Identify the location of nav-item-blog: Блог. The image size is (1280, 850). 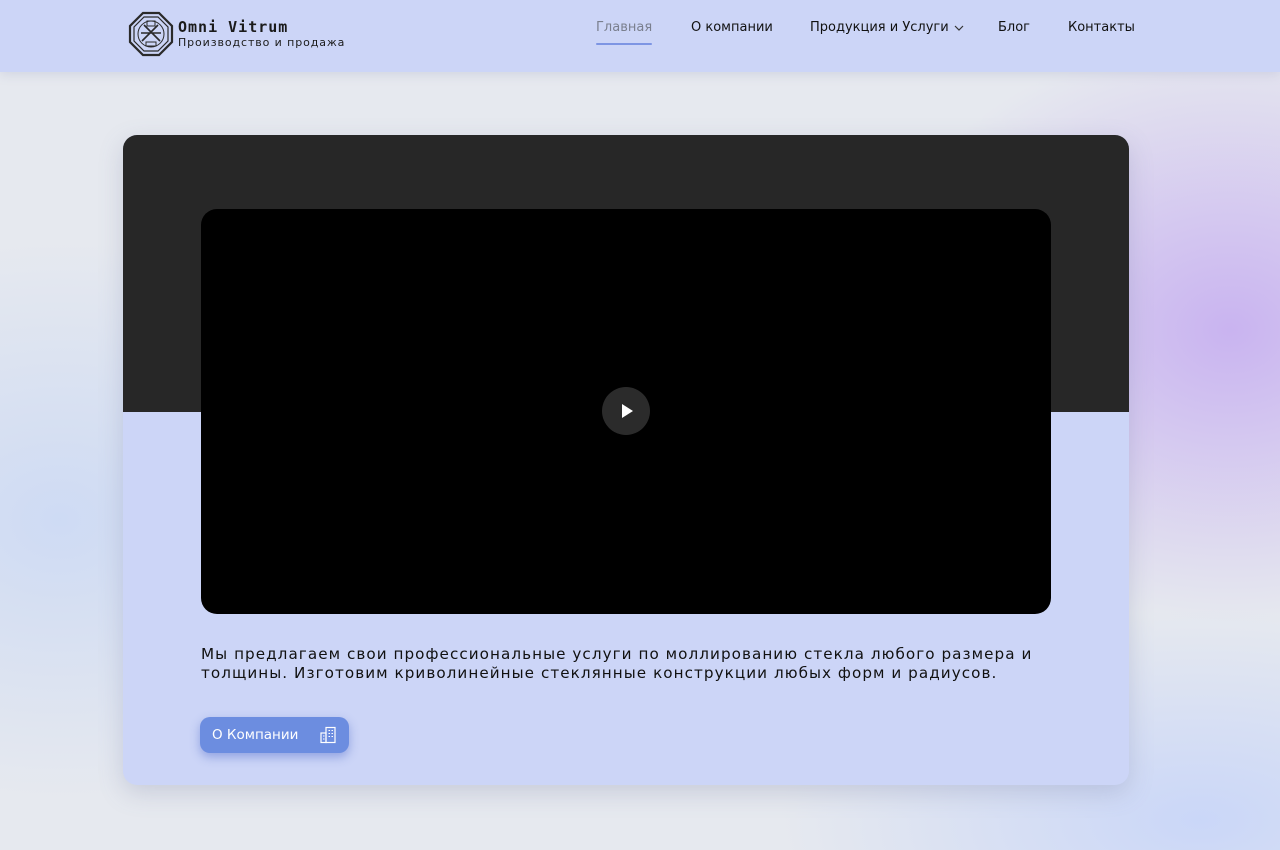
(1014, 27).